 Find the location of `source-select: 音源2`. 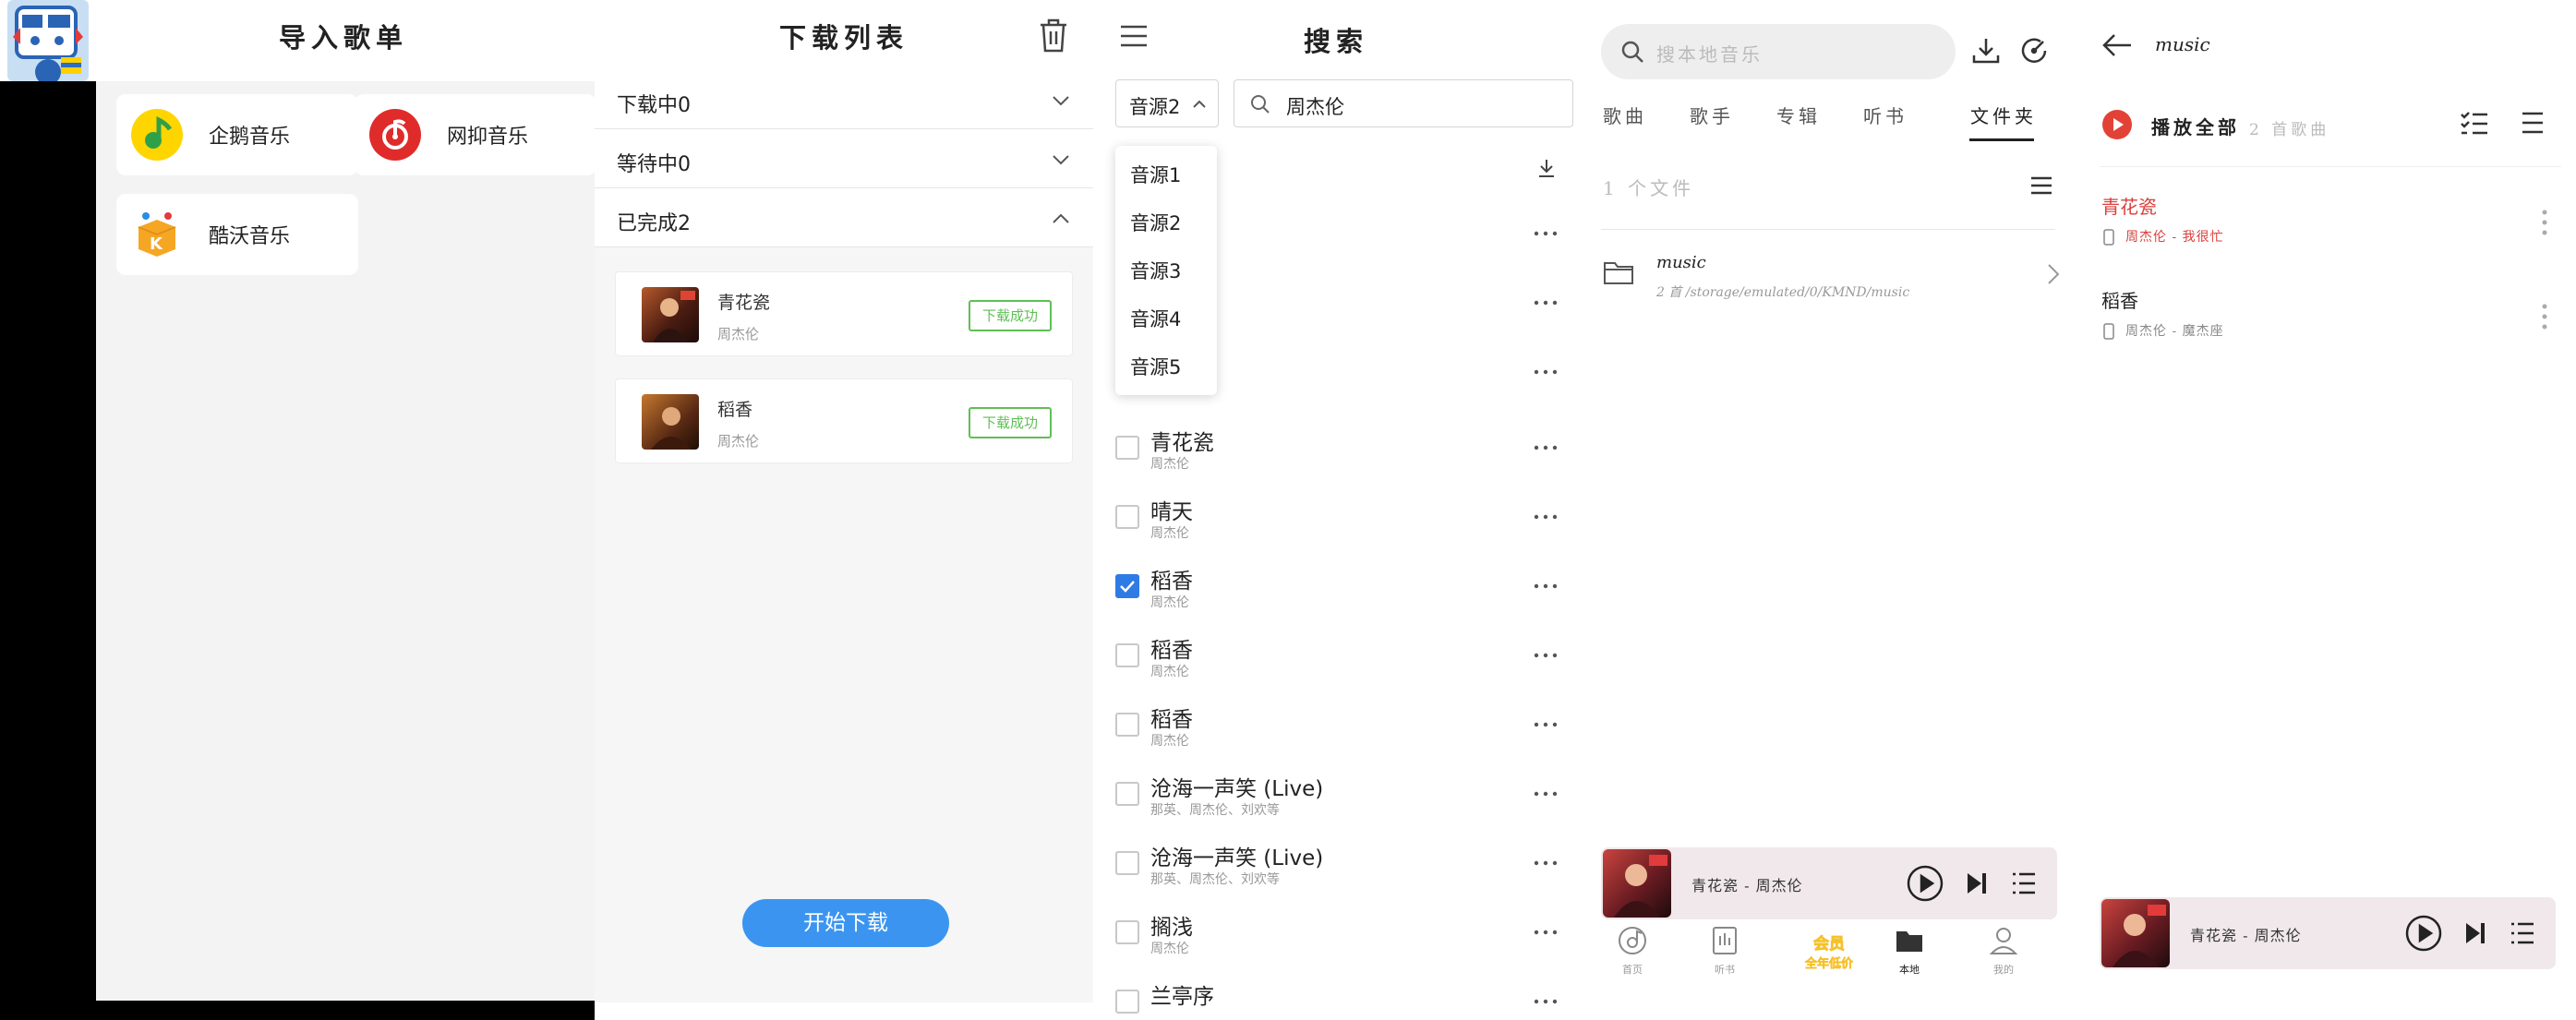

source-select: 音源2 is located at coordinates (1167, 103).